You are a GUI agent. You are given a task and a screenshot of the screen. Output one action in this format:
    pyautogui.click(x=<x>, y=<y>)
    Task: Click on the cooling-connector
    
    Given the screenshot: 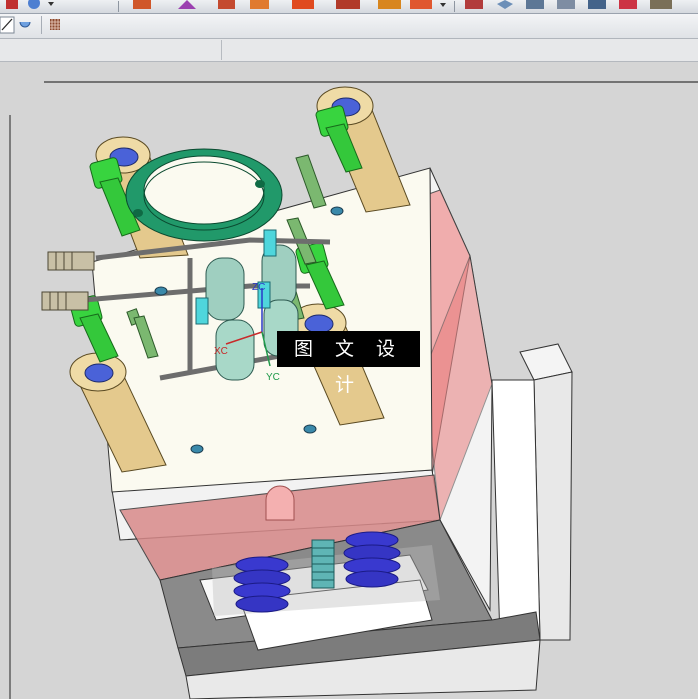 What is the action you would take?
    pyautogui.click(x=68, y=281)
    